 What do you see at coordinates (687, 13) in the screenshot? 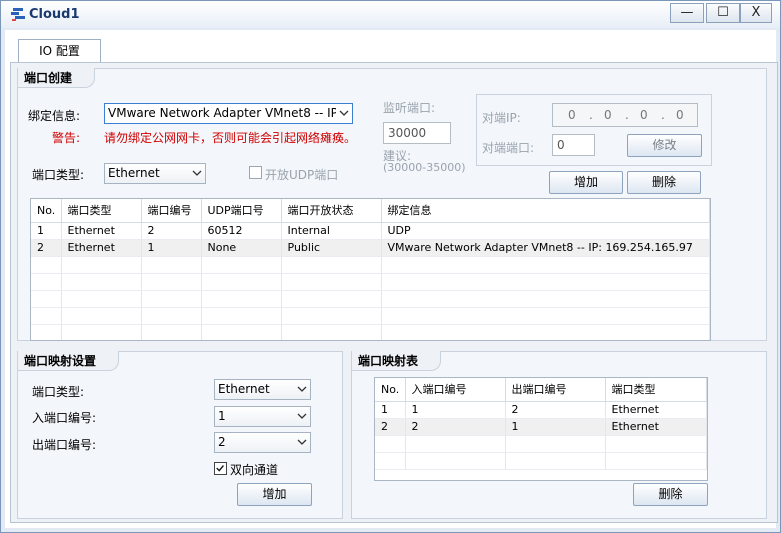
I see `minimize-button: —` at bounding box center [687, 13].